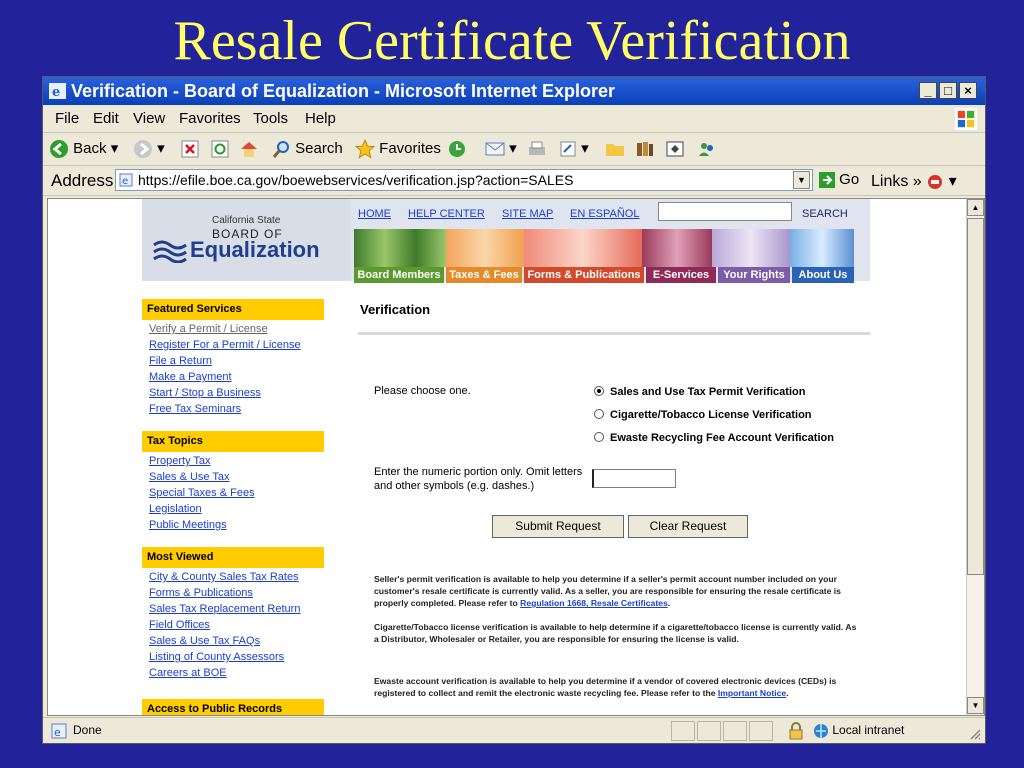 This screenshot has width=1024, height=768. What do you see at coordinates (149, 118) in the screenshot?
I see `menu-view: View` at bounding box center [149, 118].